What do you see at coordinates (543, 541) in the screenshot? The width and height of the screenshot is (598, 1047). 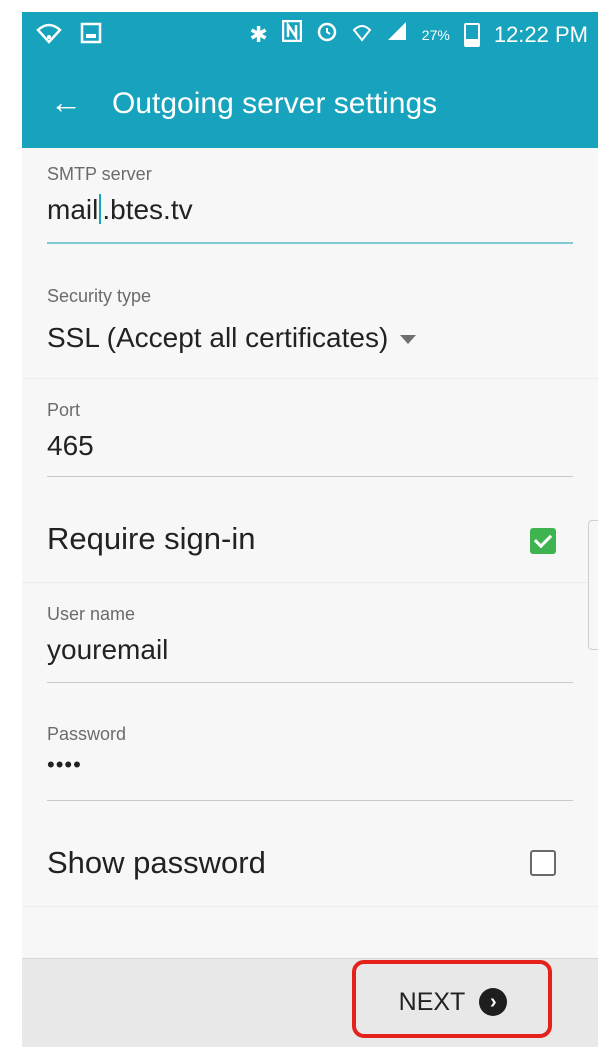 I see `require-sign-in-checkbox` at bounding box center [543, 541].